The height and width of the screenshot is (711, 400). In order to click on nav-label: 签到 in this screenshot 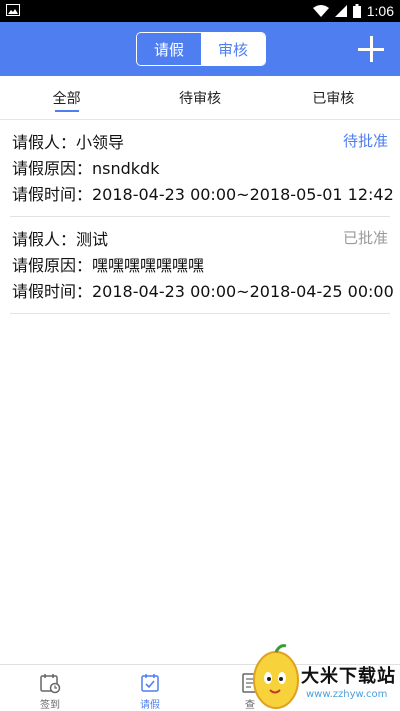, I will do `click(50, 705)`.